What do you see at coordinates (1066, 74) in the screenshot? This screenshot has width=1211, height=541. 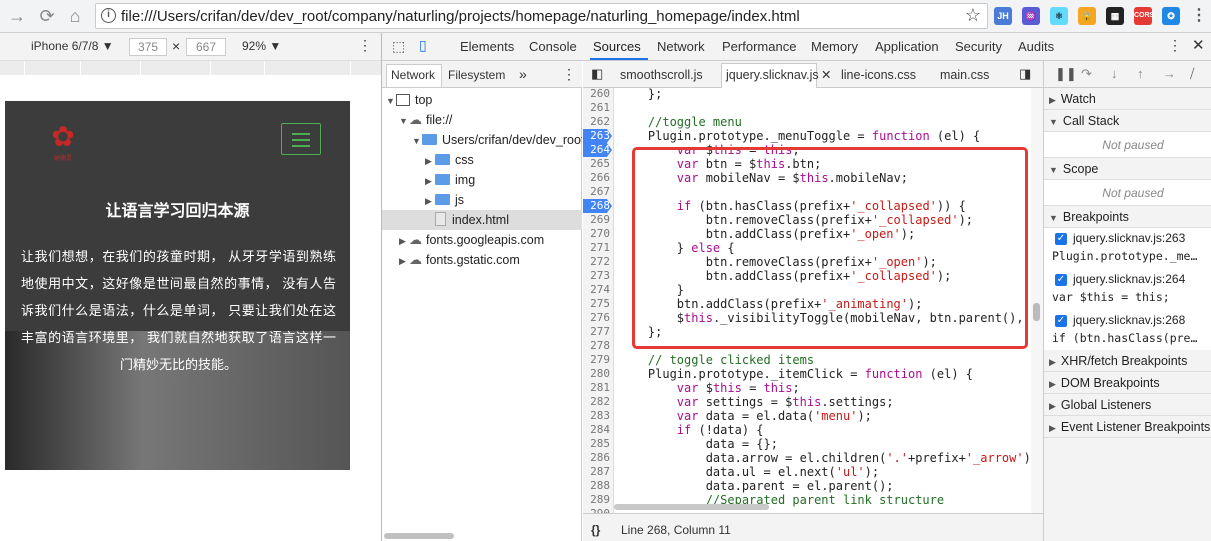 I see `pause-icon: ❚❚` at bounding box center [1066, 74].